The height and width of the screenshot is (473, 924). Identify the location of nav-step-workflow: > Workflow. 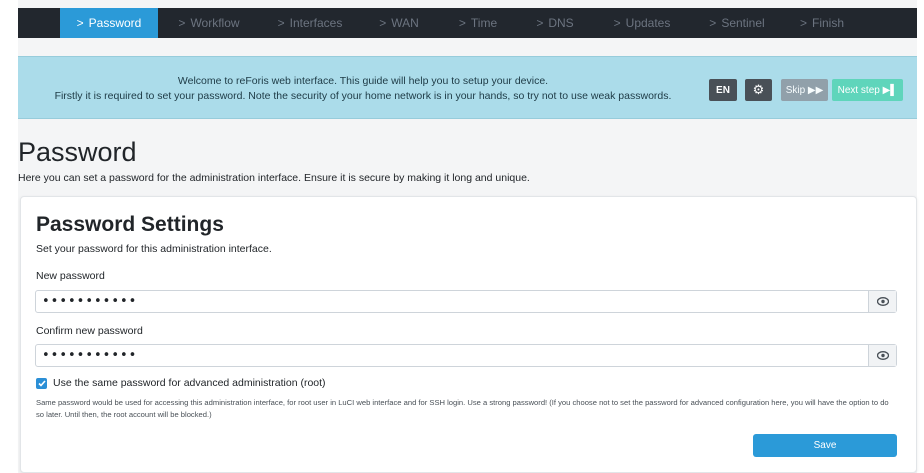
(209, 23).